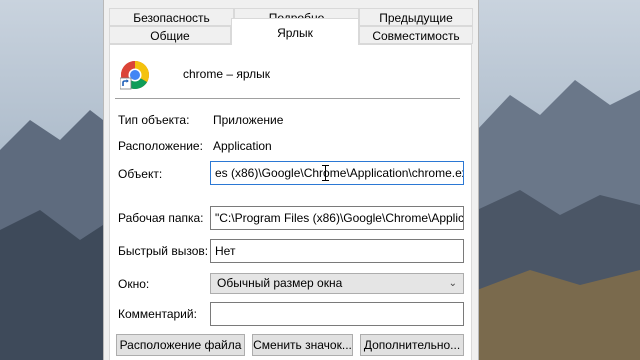 Image resolution: width=640 pixels, height=360 pixels. Describe the element at coordinates (126, 83) in the screenshot. I see `shortcut-arrow-icon` at that location.